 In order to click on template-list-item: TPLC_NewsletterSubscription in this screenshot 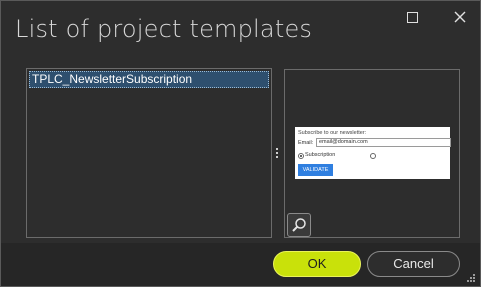, I will do `click(149, 79)`.